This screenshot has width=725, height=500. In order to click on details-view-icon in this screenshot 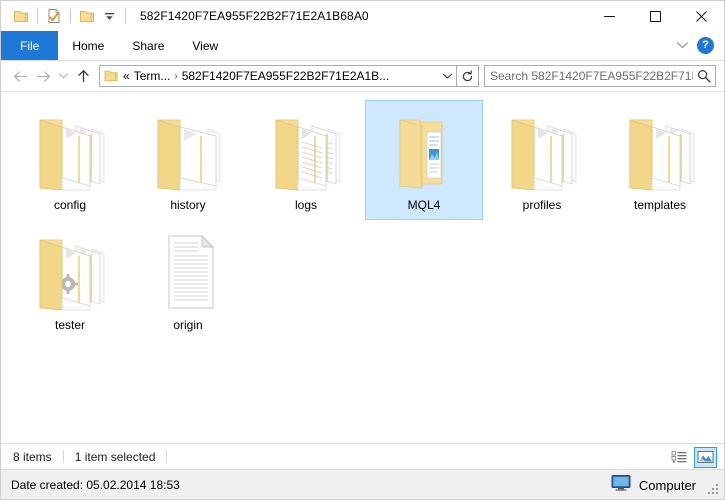, I will do `click(679, 457)`.